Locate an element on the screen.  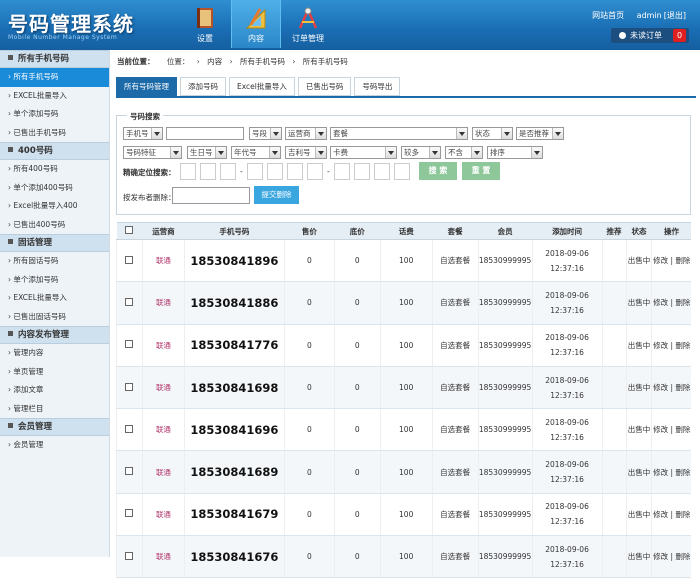
publisher-input is located at coordinates (211, 195).